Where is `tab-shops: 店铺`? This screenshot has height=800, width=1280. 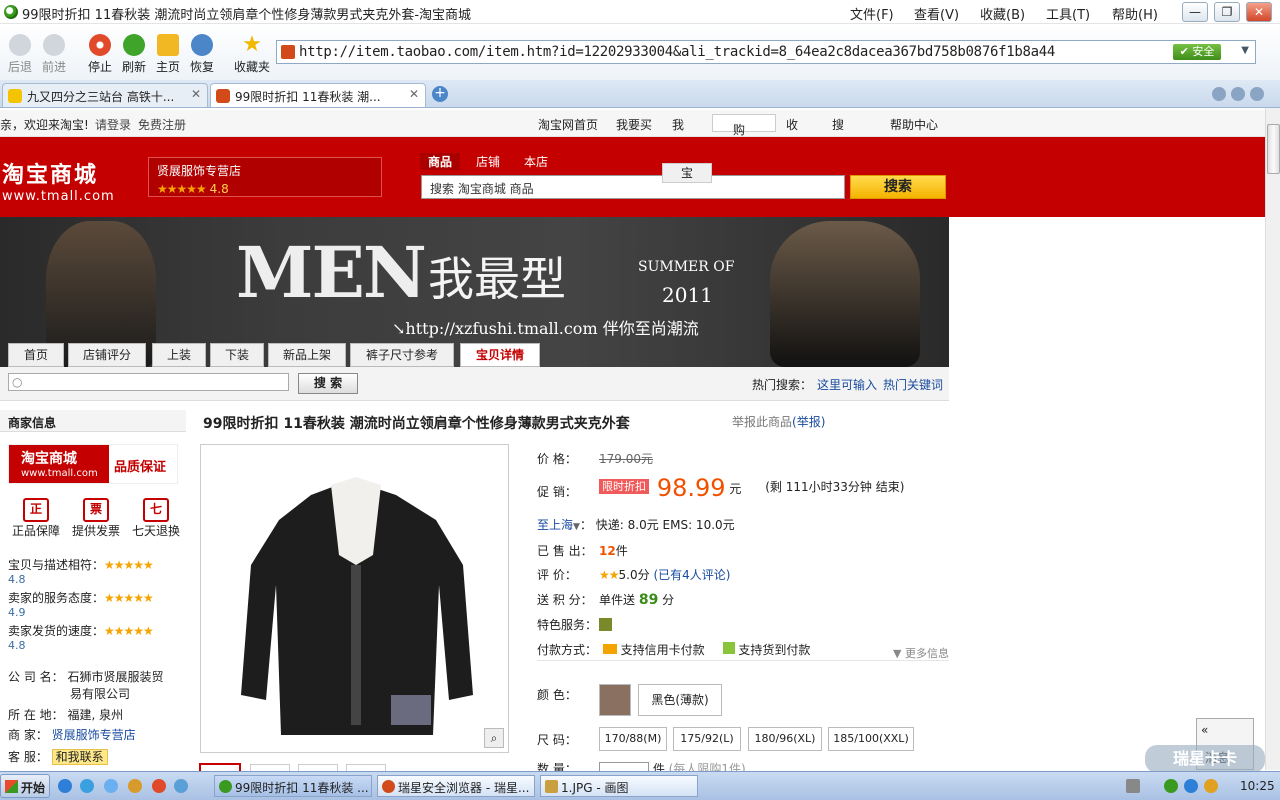
tab-shops: 店铺 is located at coordinates (488, 161).